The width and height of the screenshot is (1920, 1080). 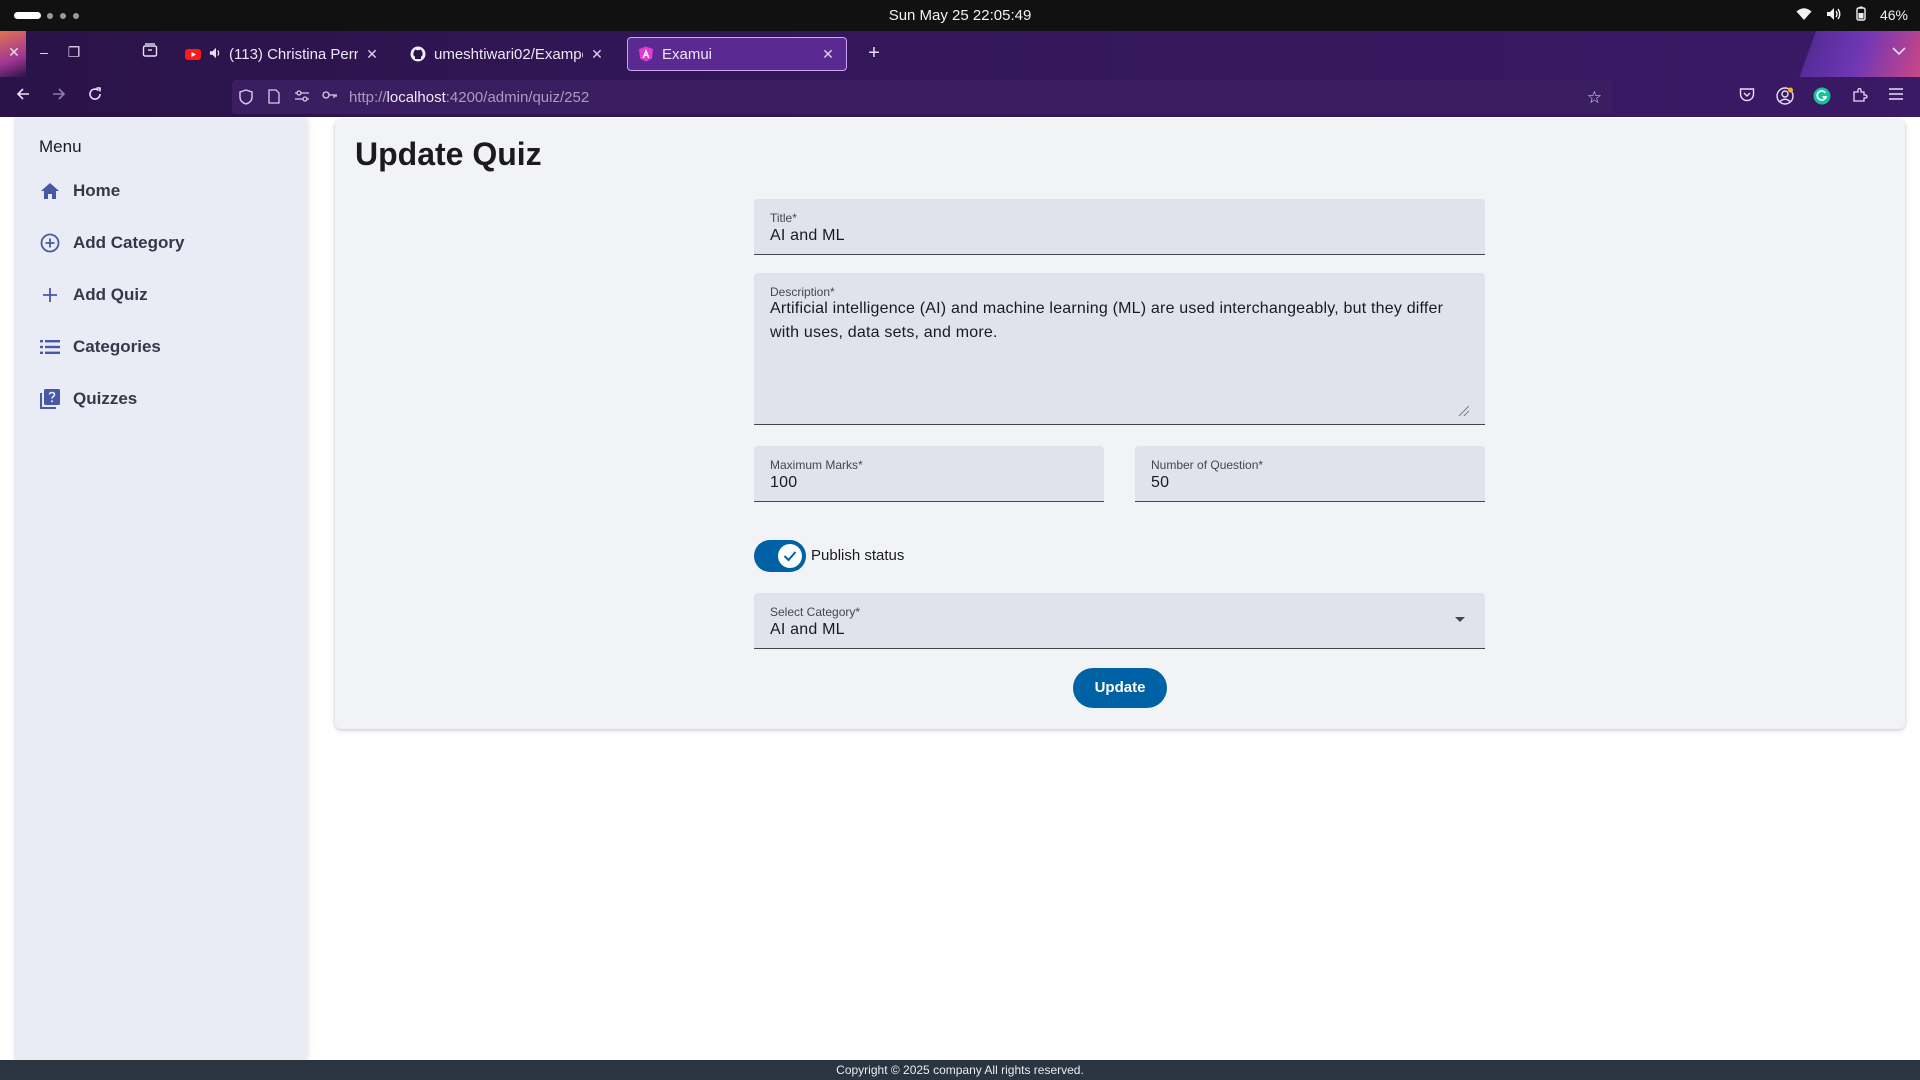 What do you see at coordinates (129, 242) in the screenshot?
I see `sidebar-item-label: Add Category` at bounding box center [129, 242].